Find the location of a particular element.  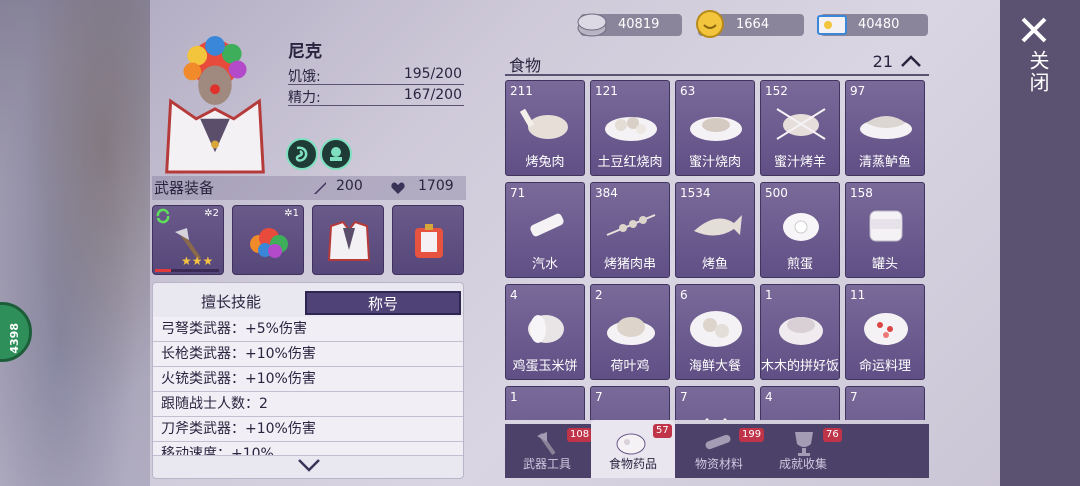

equip-slot-armor is located at coordinates (348, 240).